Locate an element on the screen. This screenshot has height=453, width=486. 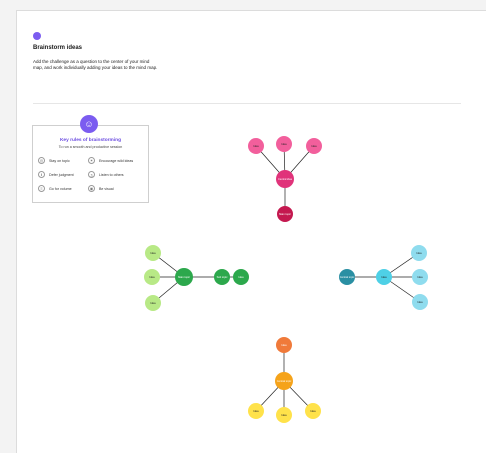
yellow-map-nodes: Idea Central topic Idea Idea Idea is located at coordinates (284, 380).